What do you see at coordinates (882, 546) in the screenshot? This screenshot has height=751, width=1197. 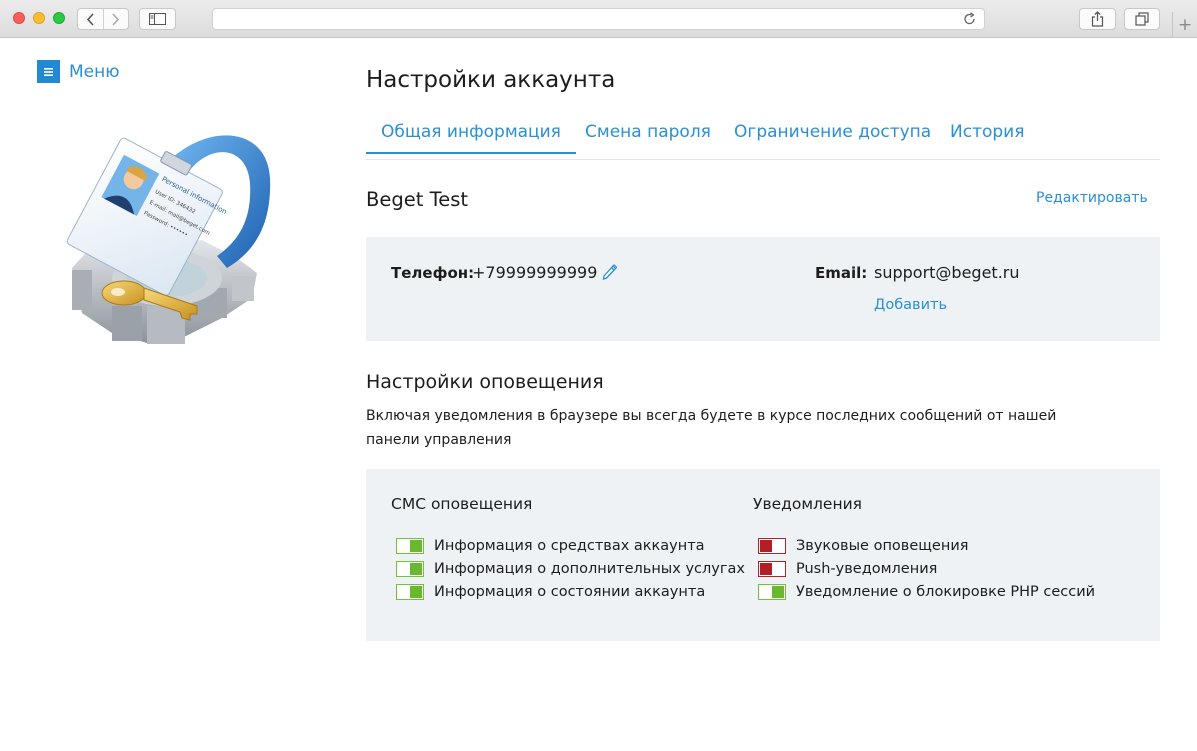 I see `sound-alerts-label: Звуковые оповещения` at bounding box center [882, 546].